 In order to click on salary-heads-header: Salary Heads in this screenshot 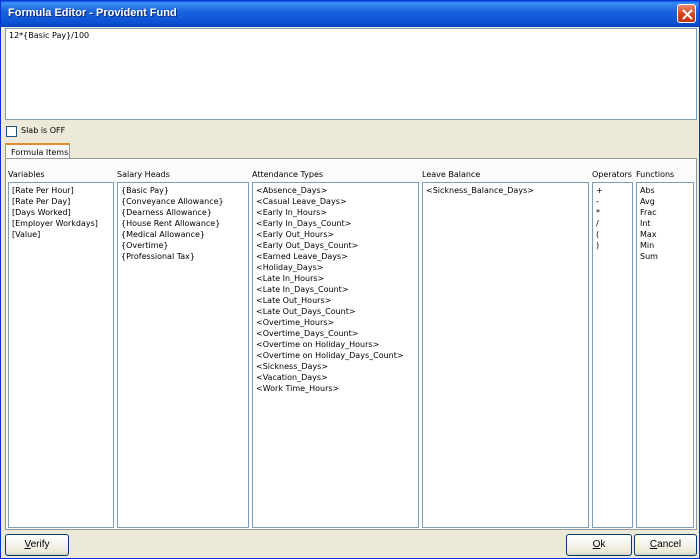, I will do `click(143, 174)`.